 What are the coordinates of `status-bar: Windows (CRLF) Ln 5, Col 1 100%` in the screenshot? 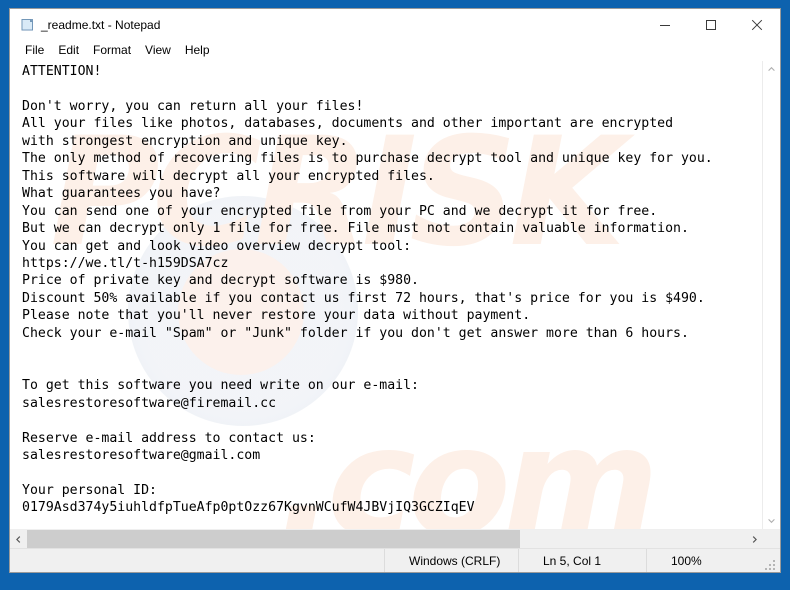 It's located at (395, 560).